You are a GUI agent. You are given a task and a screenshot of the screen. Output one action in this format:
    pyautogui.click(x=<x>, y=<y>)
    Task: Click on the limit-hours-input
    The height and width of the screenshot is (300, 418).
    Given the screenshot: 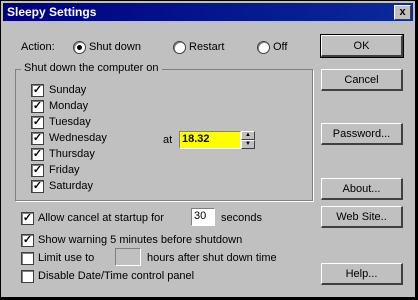 What is the action you would take?
    pyautogui.click(x=128, y=257)
    